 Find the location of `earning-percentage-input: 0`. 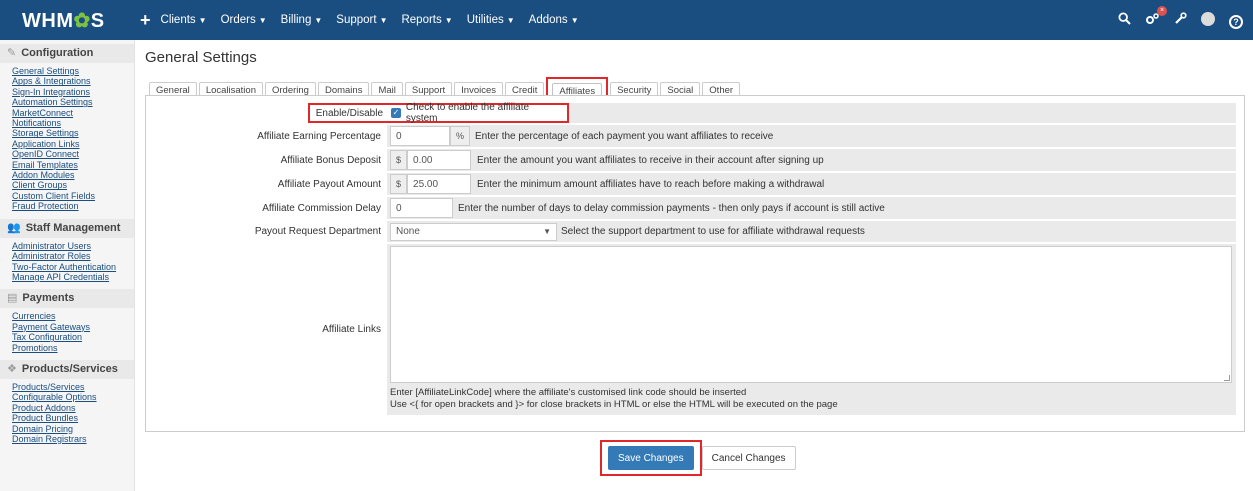

earning-percentage-input: 0 is located at coordinates (420, 136).